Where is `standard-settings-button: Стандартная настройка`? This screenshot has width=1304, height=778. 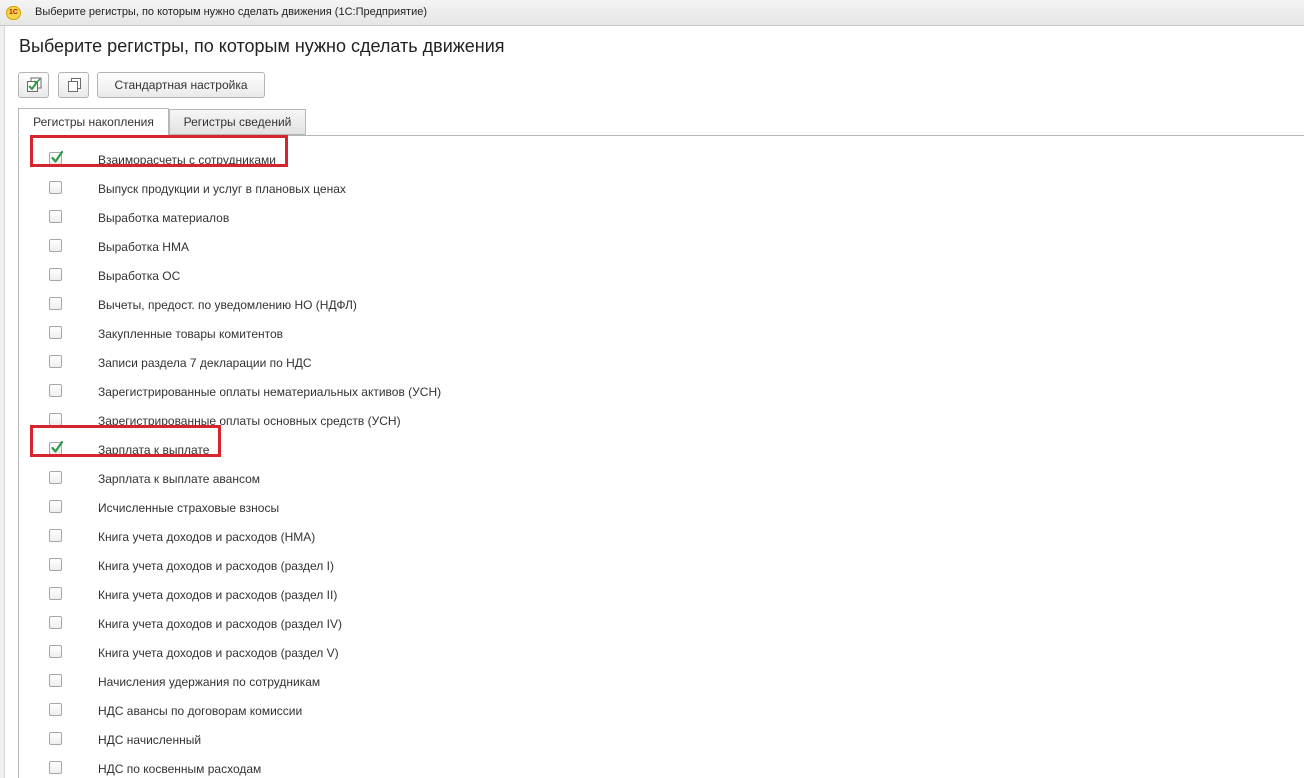
standard-settings-button: Стандартная настройка is located at coordinates (181, 85).